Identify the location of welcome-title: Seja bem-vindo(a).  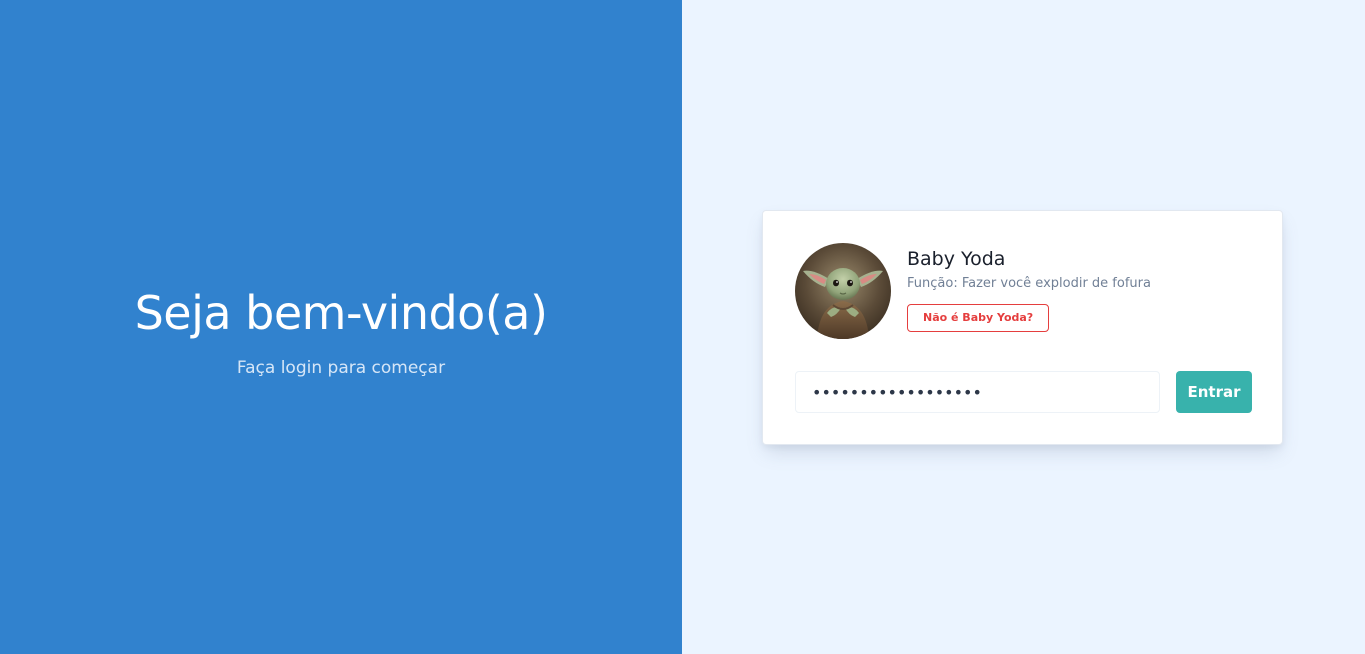
(341, 313).